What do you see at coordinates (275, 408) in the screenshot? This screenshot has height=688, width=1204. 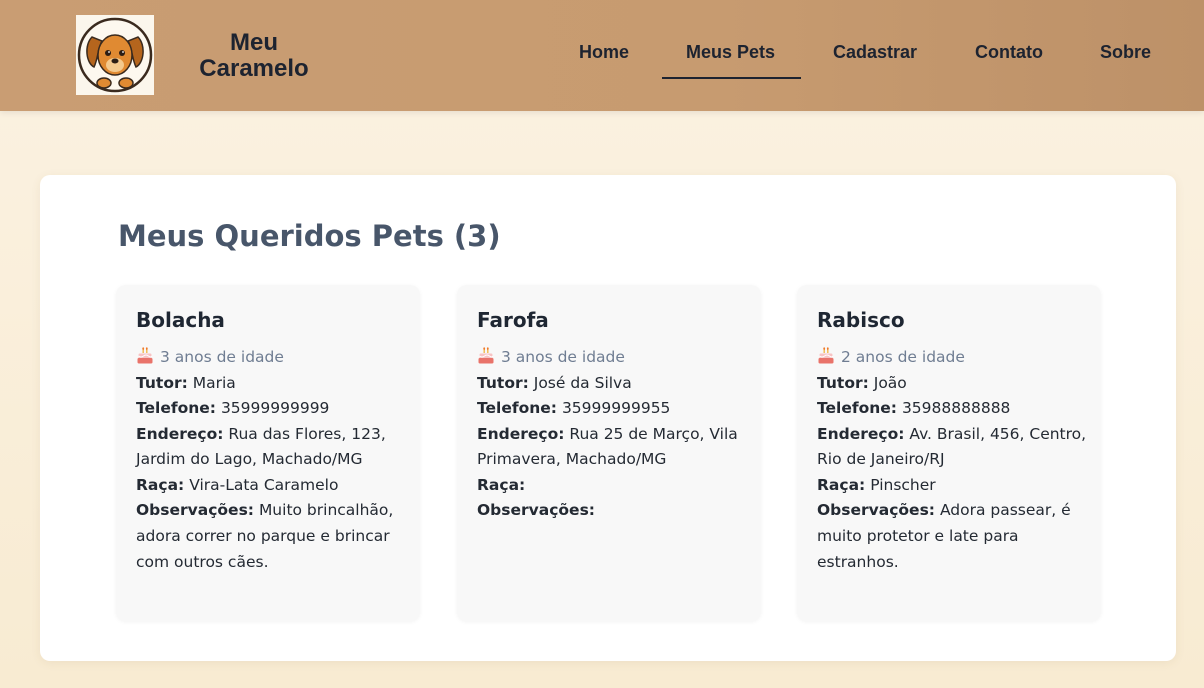 I see `phone-value: 35999999999` at bounding box center [275, 408].